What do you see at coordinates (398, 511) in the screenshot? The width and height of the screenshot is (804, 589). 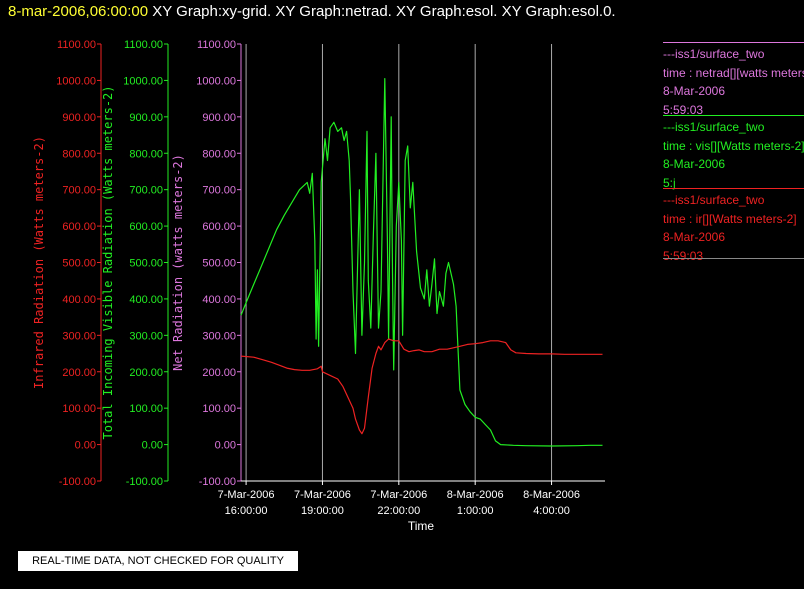 I see `x-tick-time: 22:00:00` at bounding box center [398, 511].